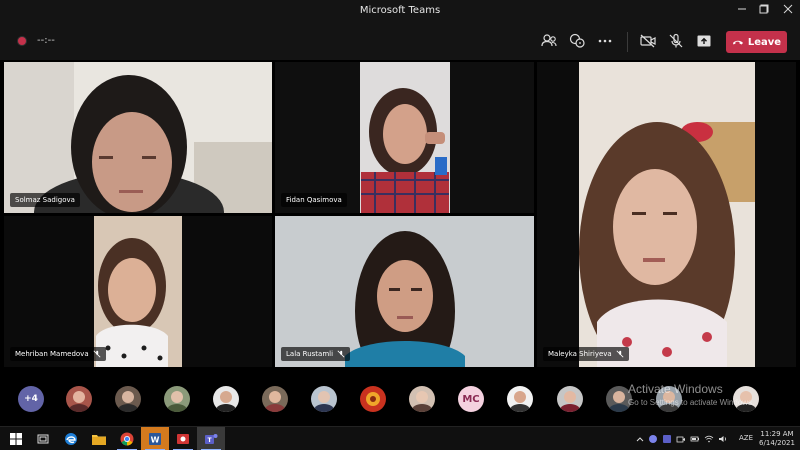  I want to click on toolbar-divider, so click(627, 42).